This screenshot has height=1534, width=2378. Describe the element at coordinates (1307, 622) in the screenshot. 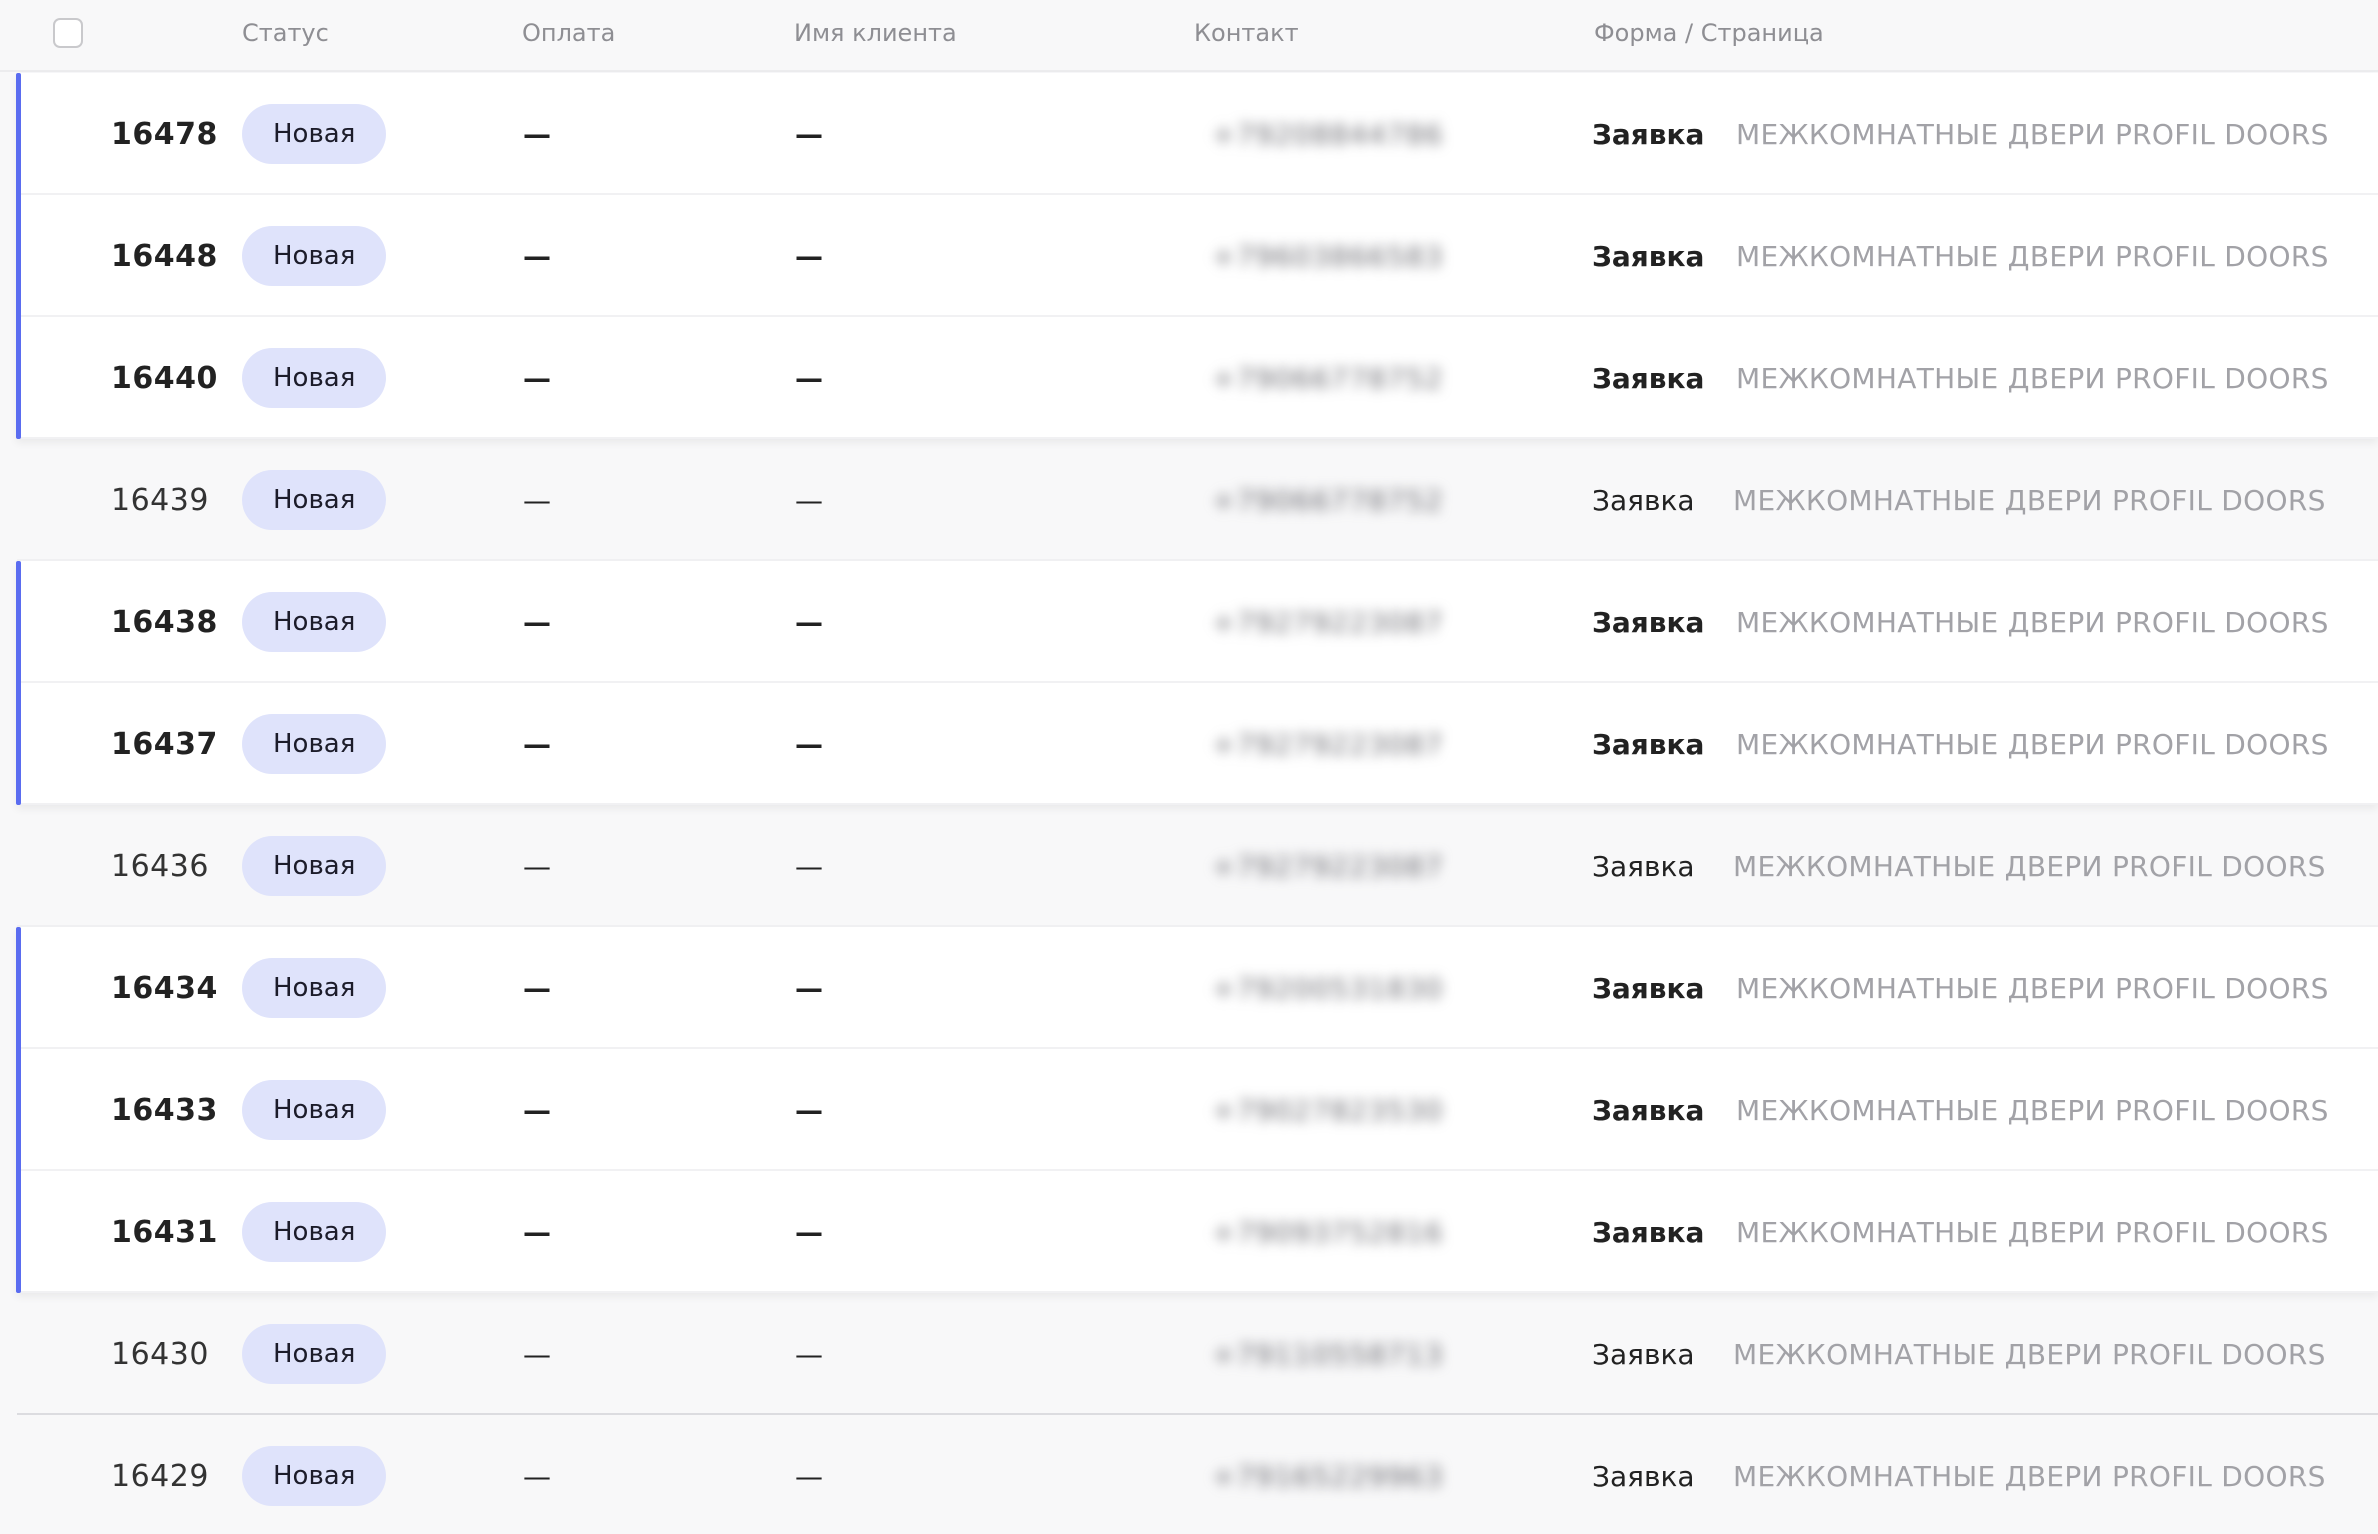

I see `contact-cell: +79279223087` at that location.